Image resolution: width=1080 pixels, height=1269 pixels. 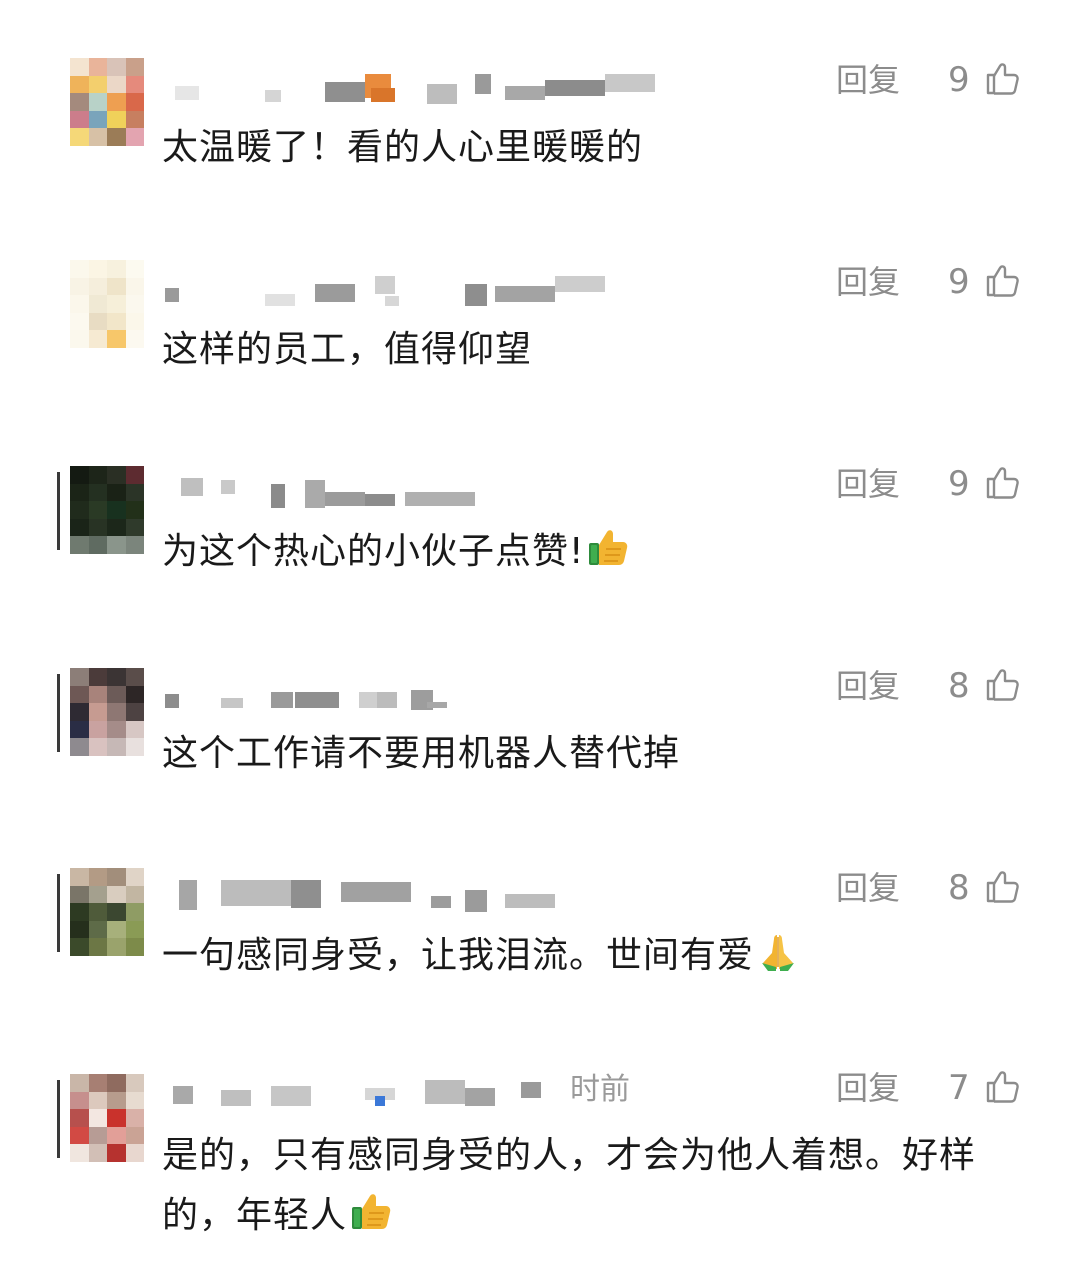 I want to click on comment-text: 一句感同身受，让我泪流。世间有爱, so click(x=592, y=959).